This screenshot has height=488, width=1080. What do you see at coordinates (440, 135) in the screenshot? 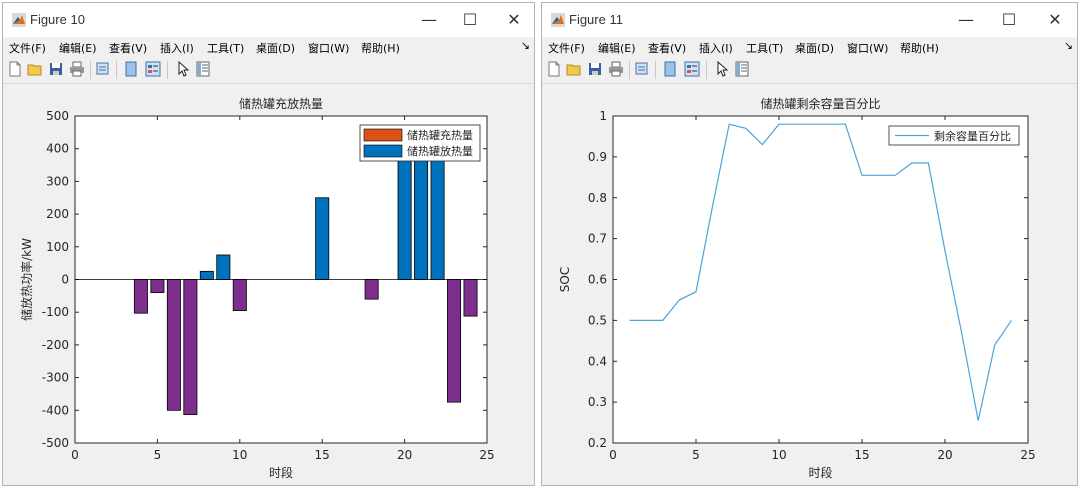
I see `legend-label: 储热罐充热量` at bounding box center [440, 135].